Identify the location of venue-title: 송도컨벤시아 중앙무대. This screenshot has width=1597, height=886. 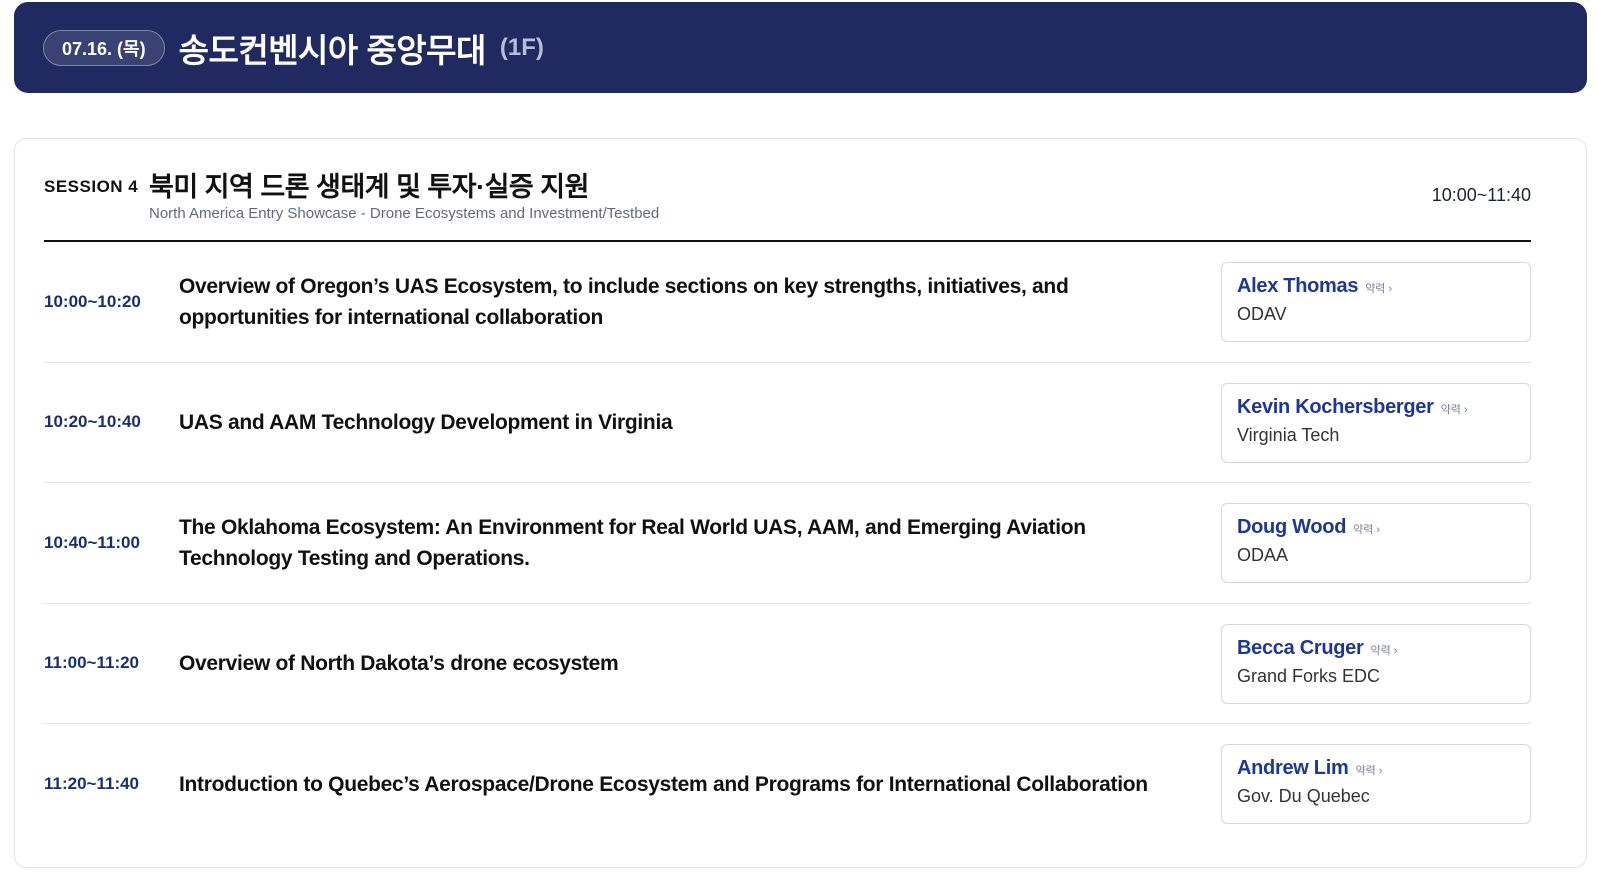
(332, 50).